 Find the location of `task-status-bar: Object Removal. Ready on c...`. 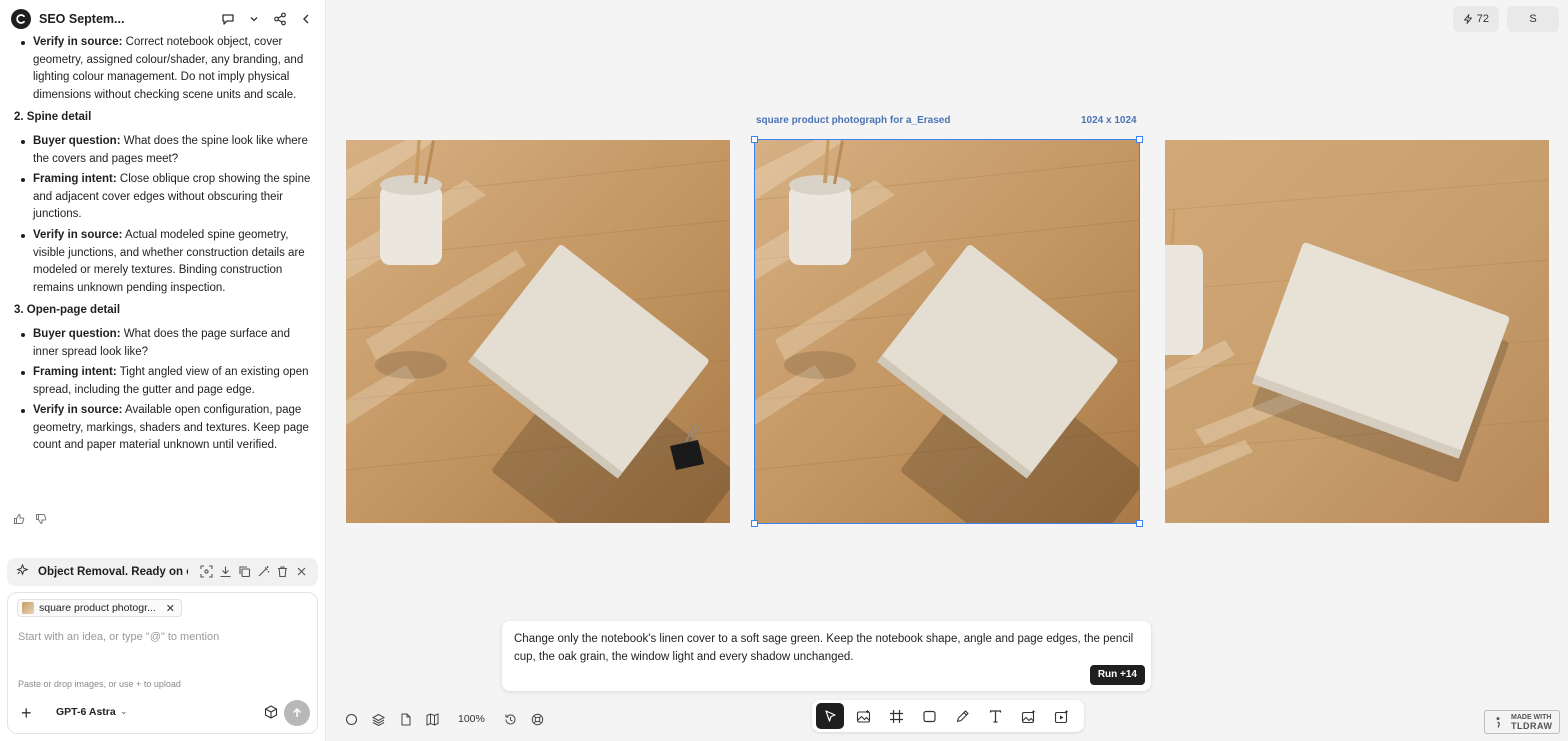

task-status-bar: Object Removal. Ready on c... is located at coordinates (162, 572).